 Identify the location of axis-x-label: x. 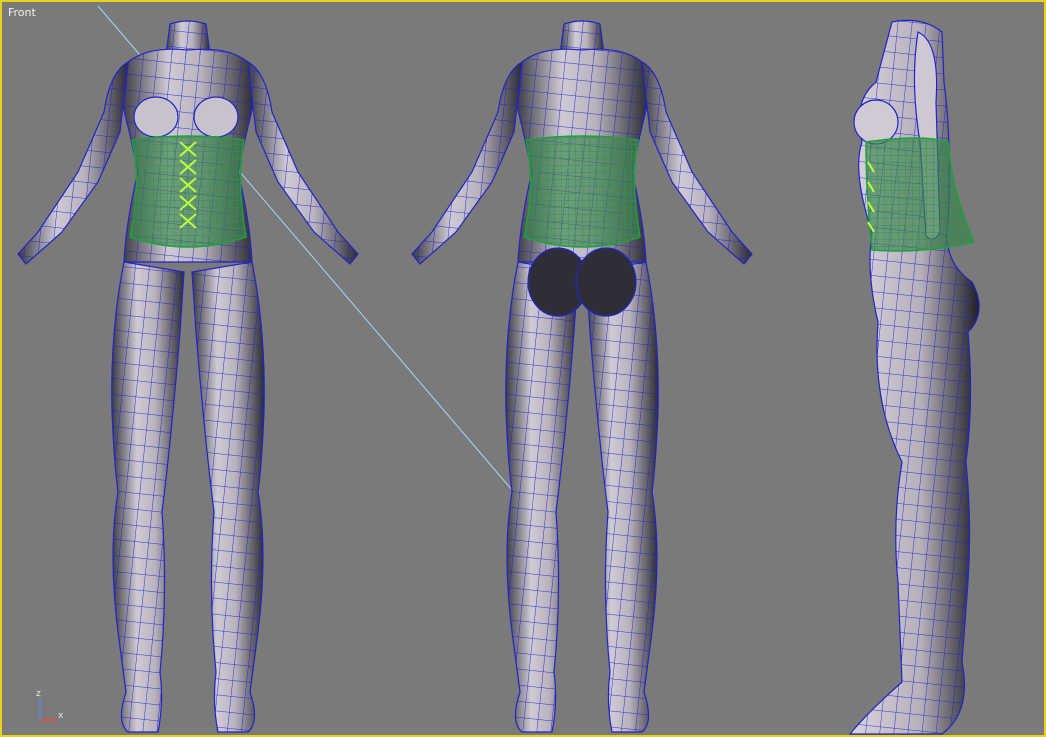
(61, 716).